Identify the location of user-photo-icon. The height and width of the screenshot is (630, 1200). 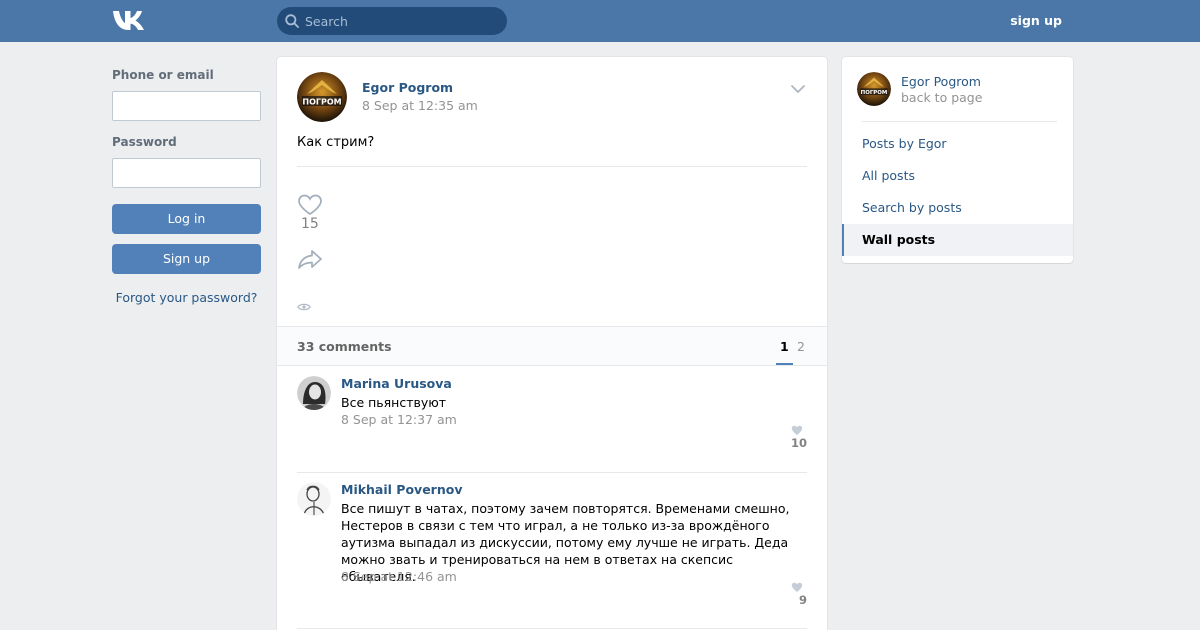
(314, 393).